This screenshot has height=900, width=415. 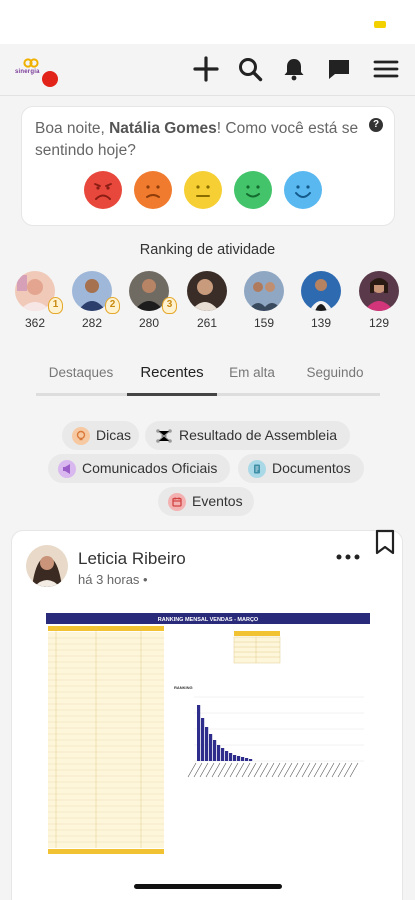 I want to click on network-icon, so click(x=164, y=436).